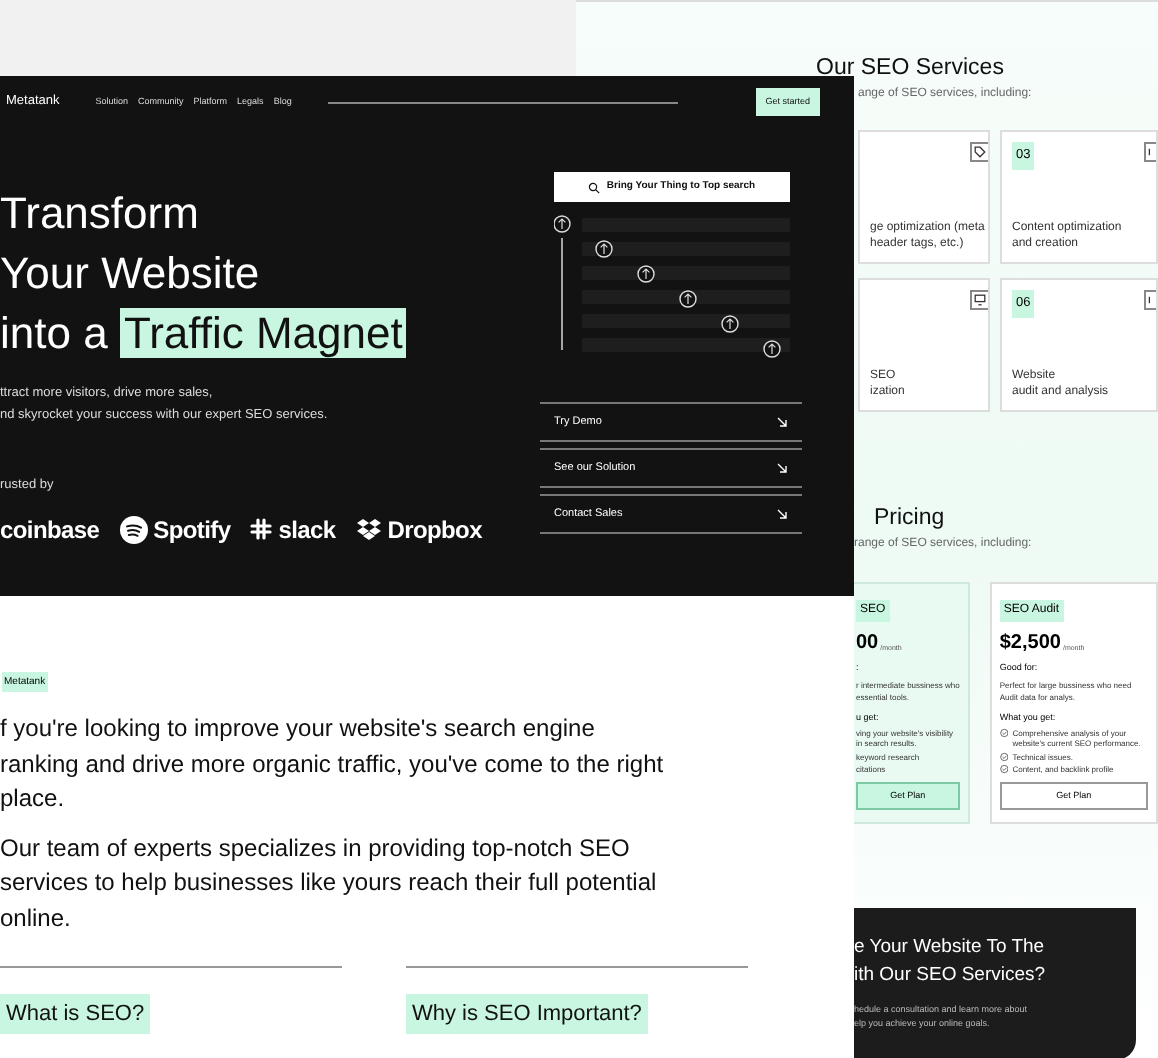 The height and width of the screenshot is (1058, 1158). I want to click on faq-heading: Why is SEO Important?, so click(527, 1014).